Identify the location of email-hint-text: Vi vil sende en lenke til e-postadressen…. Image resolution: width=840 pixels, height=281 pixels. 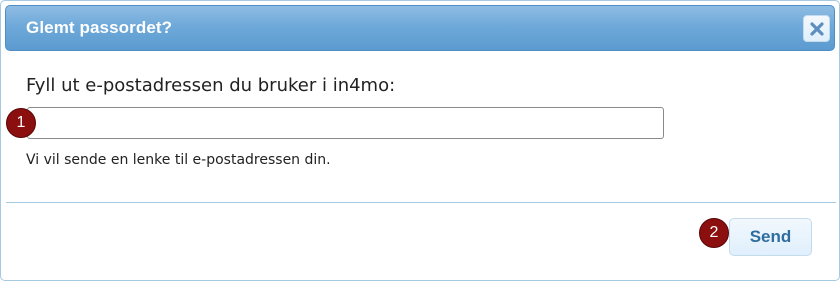
(178, 160).